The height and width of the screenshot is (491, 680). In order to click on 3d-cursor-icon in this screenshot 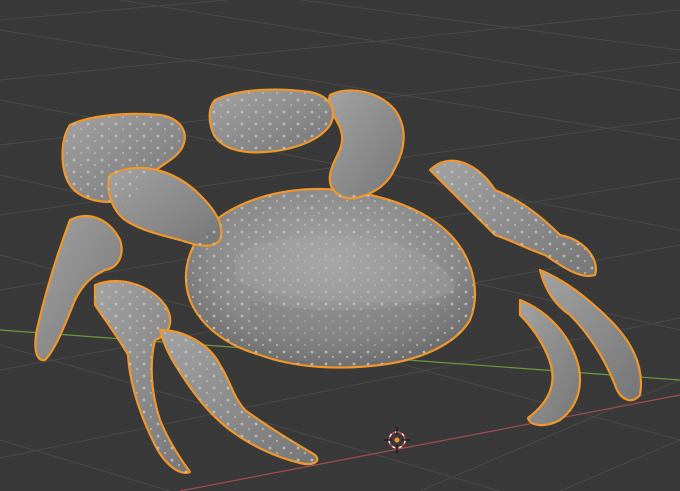, I will do `click(397, 440)`.